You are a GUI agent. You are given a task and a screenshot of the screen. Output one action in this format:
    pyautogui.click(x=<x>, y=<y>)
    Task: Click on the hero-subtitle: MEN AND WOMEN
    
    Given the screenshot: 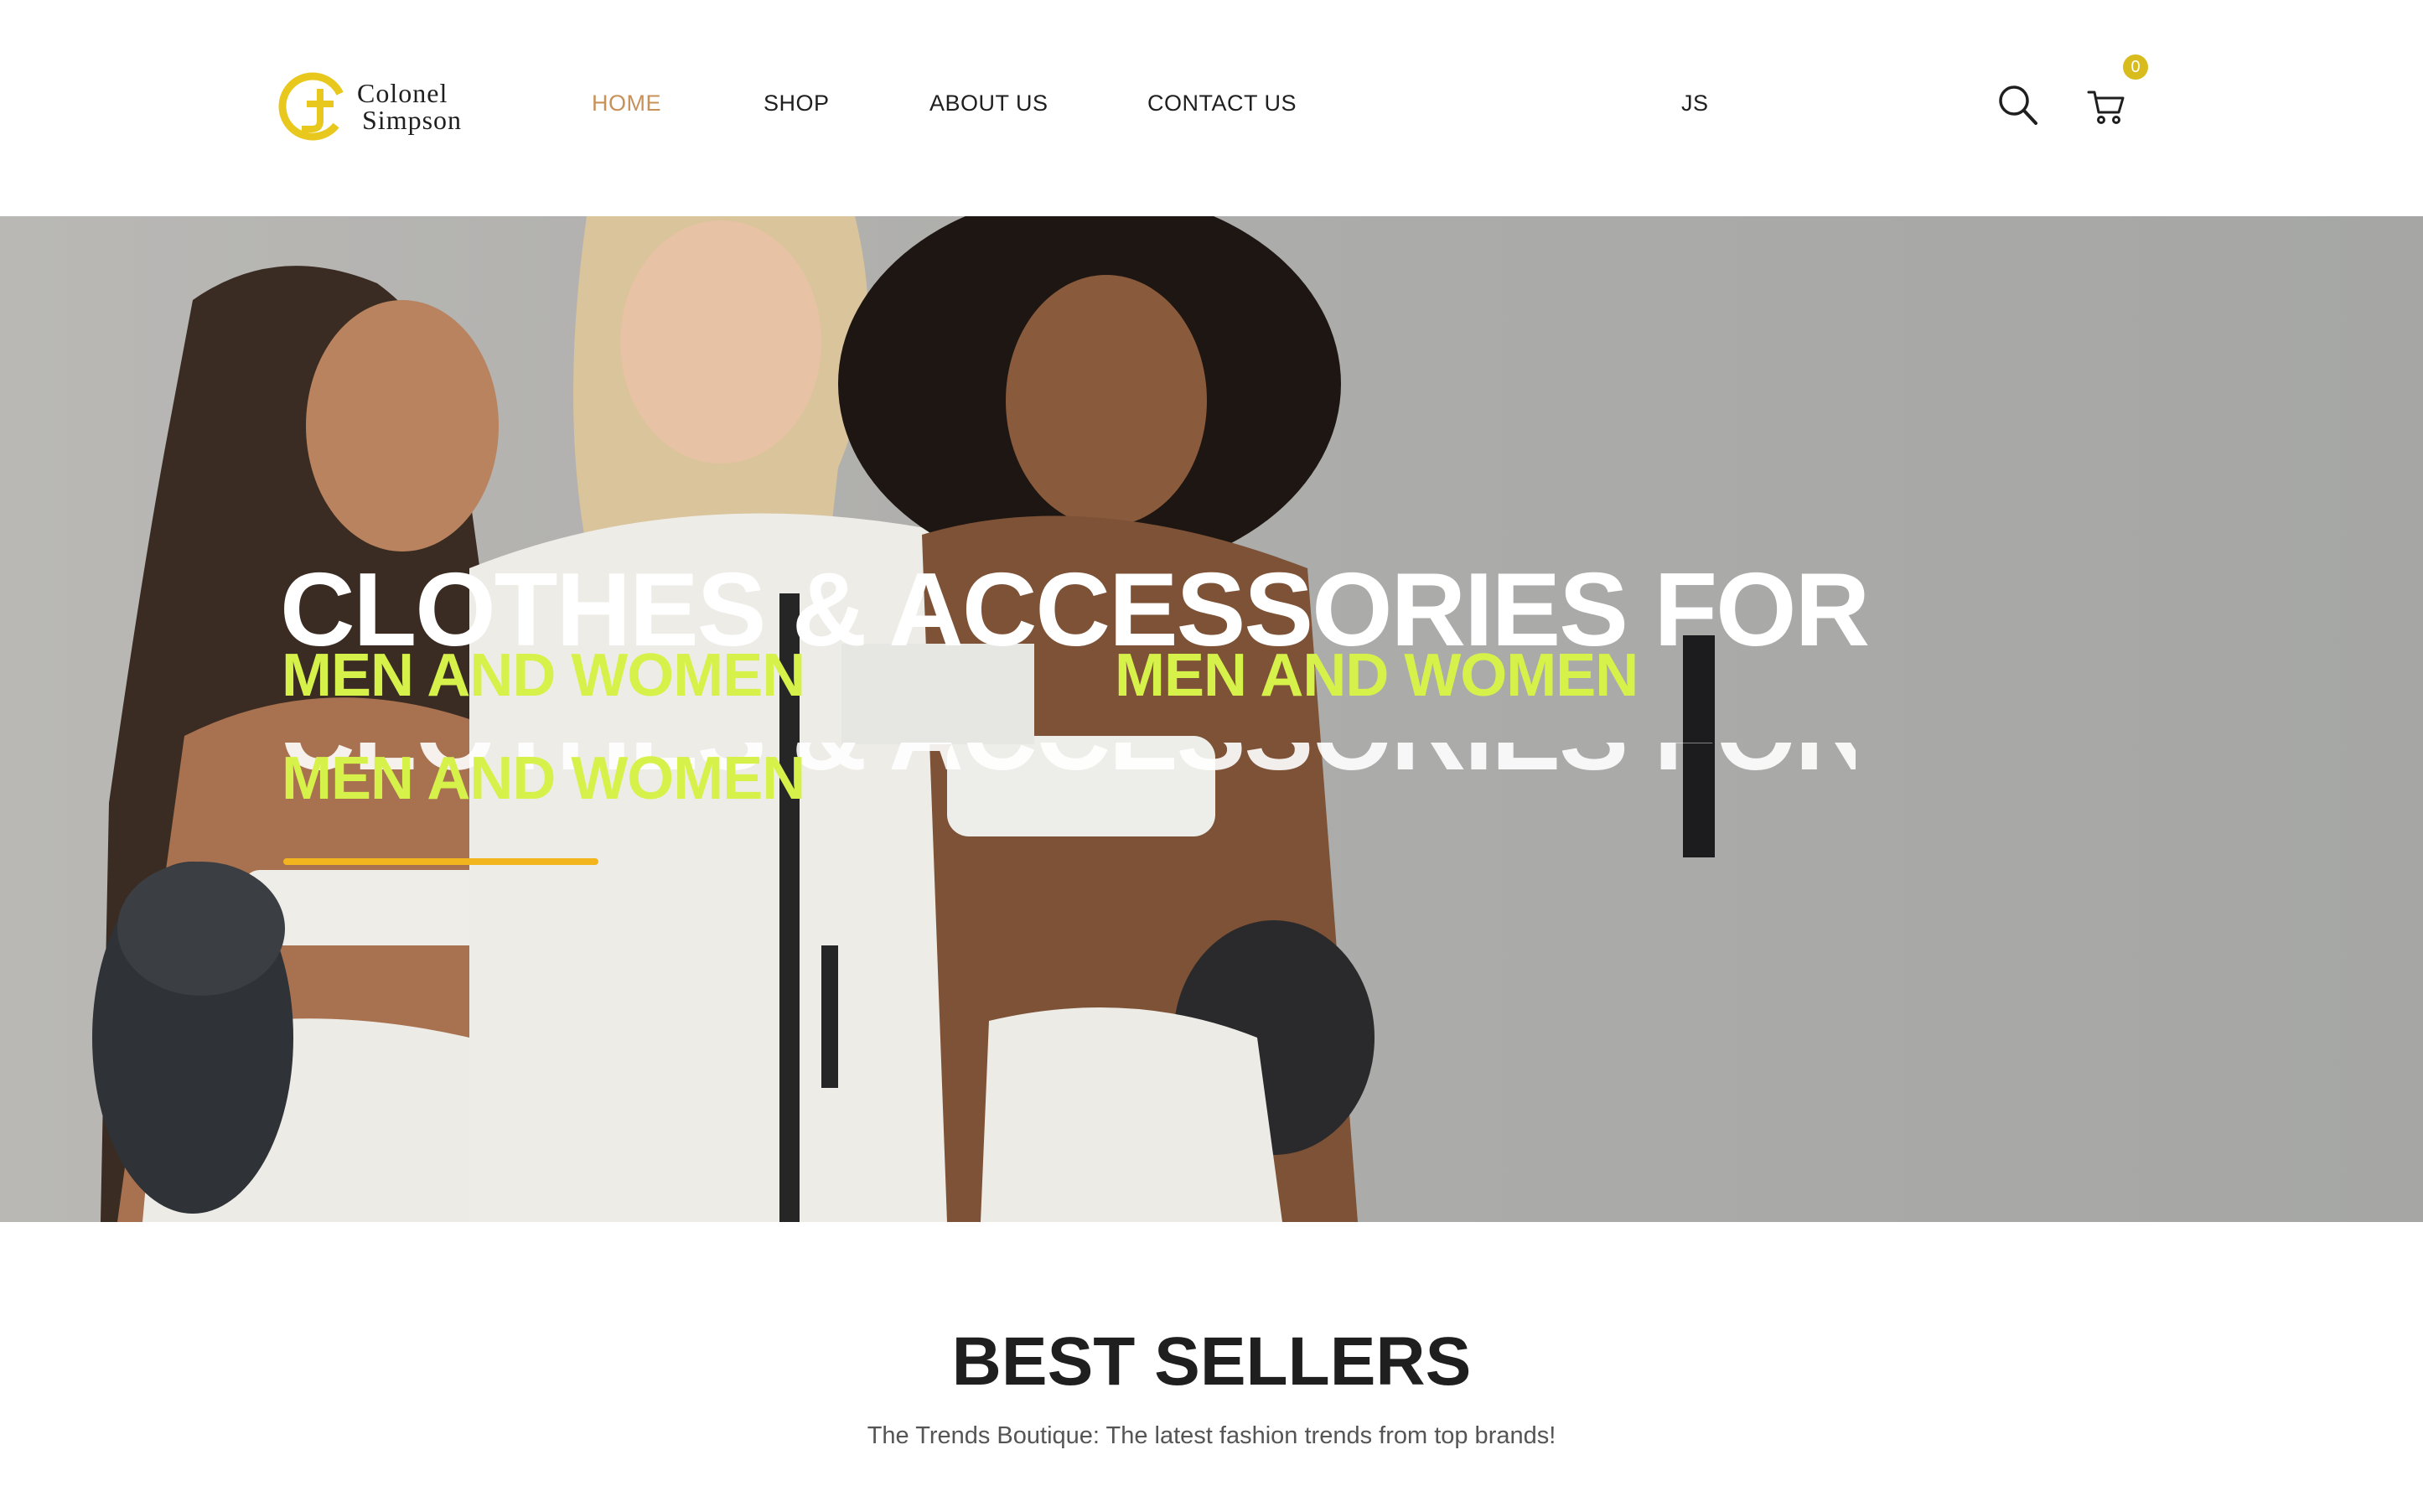 What is the action you would take?
    pyautogui.click(x=543, y=675)
    